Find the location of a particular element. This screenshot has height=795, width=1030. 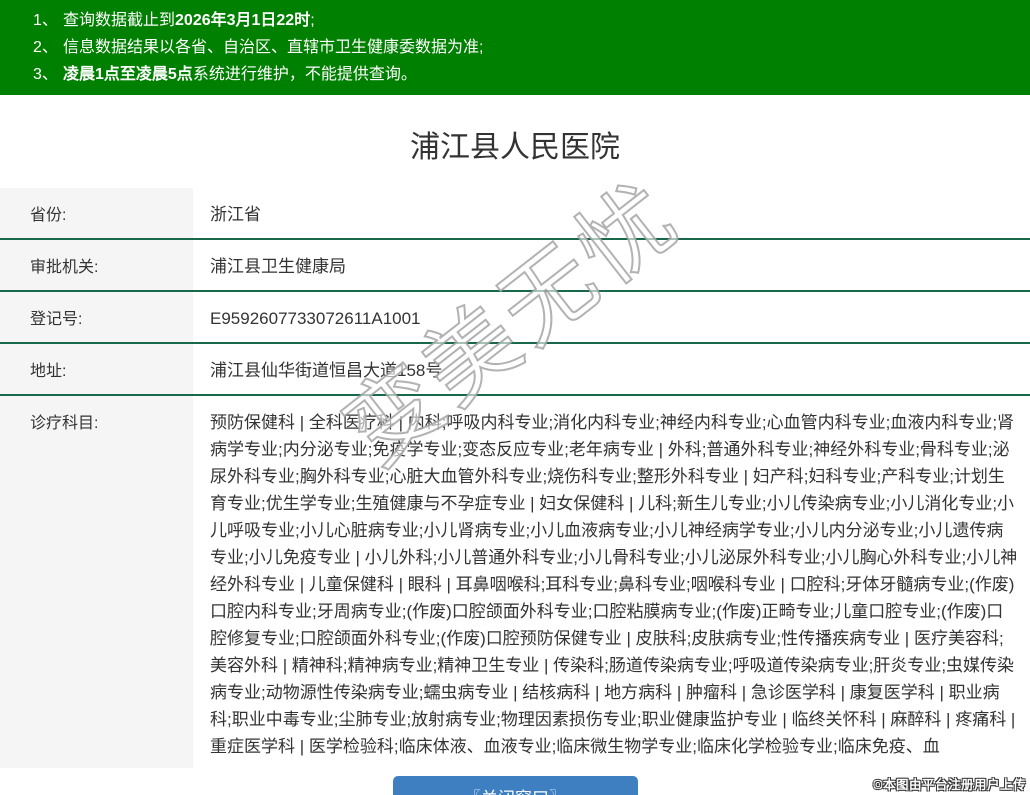

table-row-approval-authority: 审批机关: 浦江县卫生健康局 is located at coordinates (515, 264).